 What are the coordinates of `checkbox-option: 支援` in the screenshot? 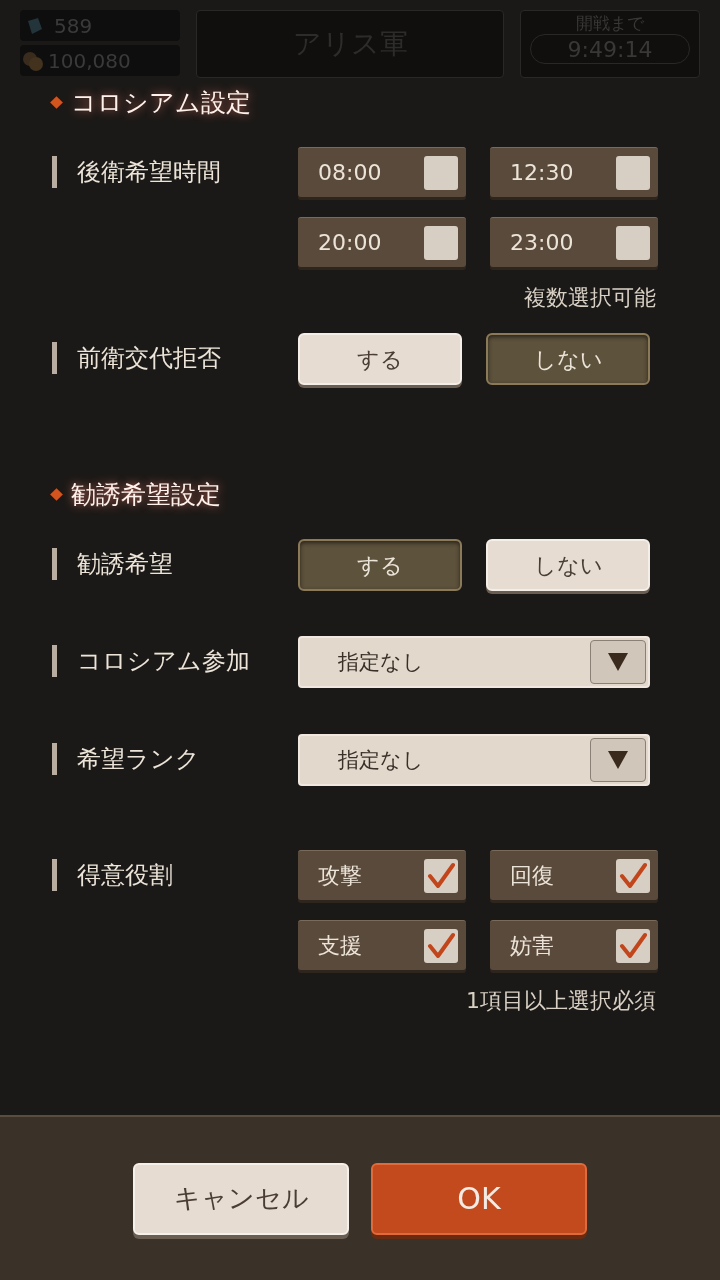 It's located at (382, 945).